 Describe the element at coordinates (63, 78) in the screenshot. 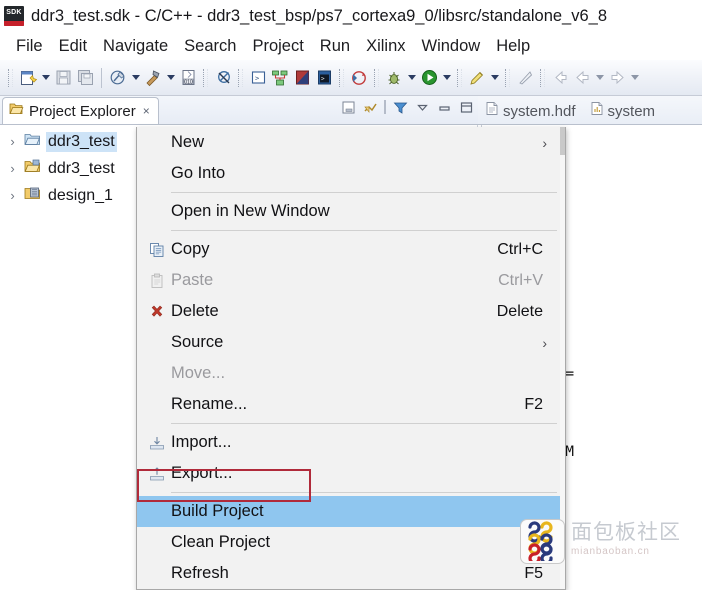

I see `save-icon` at that location.